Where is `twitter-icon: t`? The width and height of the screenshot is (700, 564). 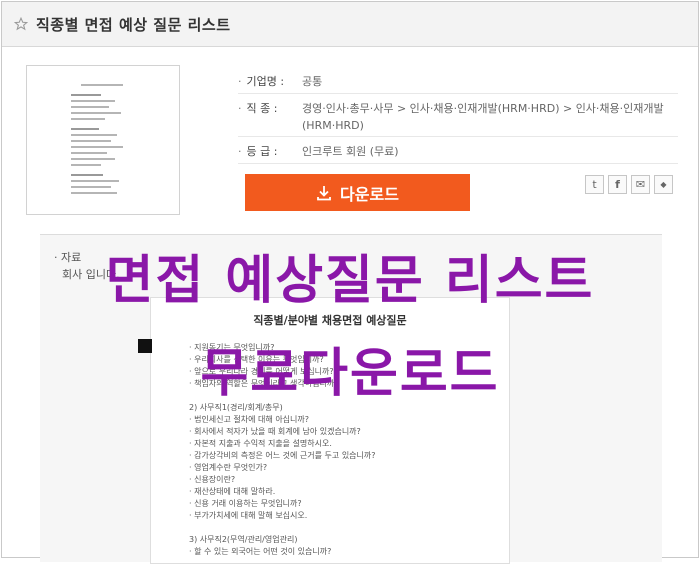 twitter-icon: t is located at coordinates (594, 184).